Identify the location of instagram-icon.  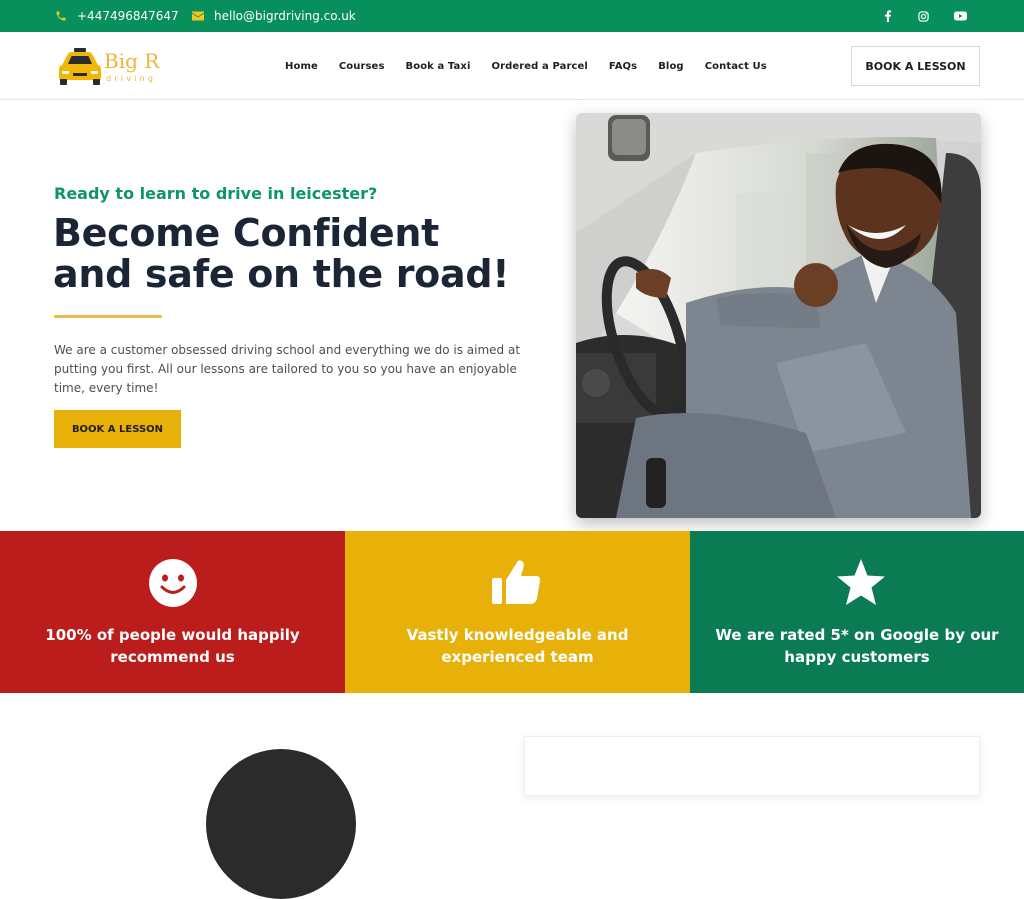
(923, 16).